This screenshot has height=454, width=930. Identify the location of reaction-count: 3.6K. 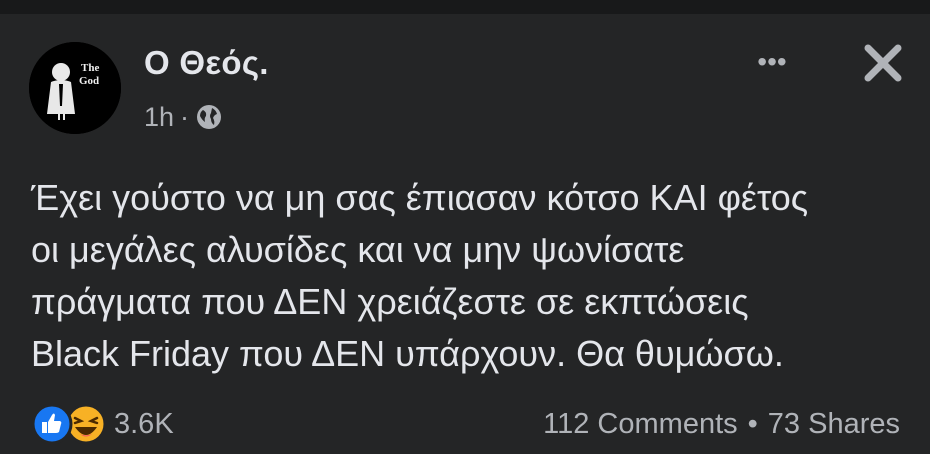
(144, 424).